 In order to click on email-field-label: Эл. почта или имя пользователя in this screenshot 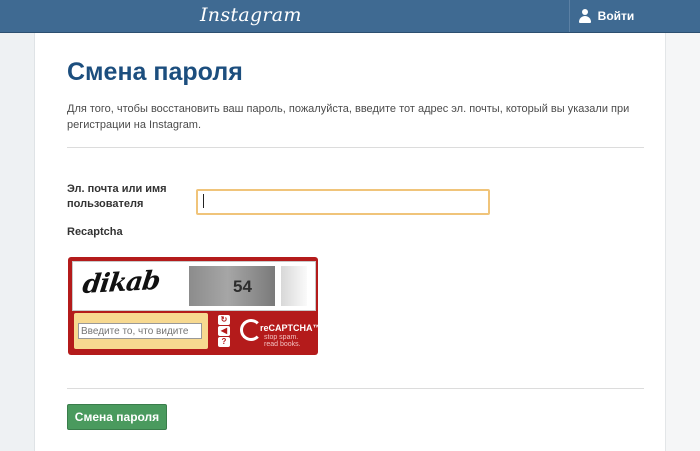, I will do `click(117, 196)`.